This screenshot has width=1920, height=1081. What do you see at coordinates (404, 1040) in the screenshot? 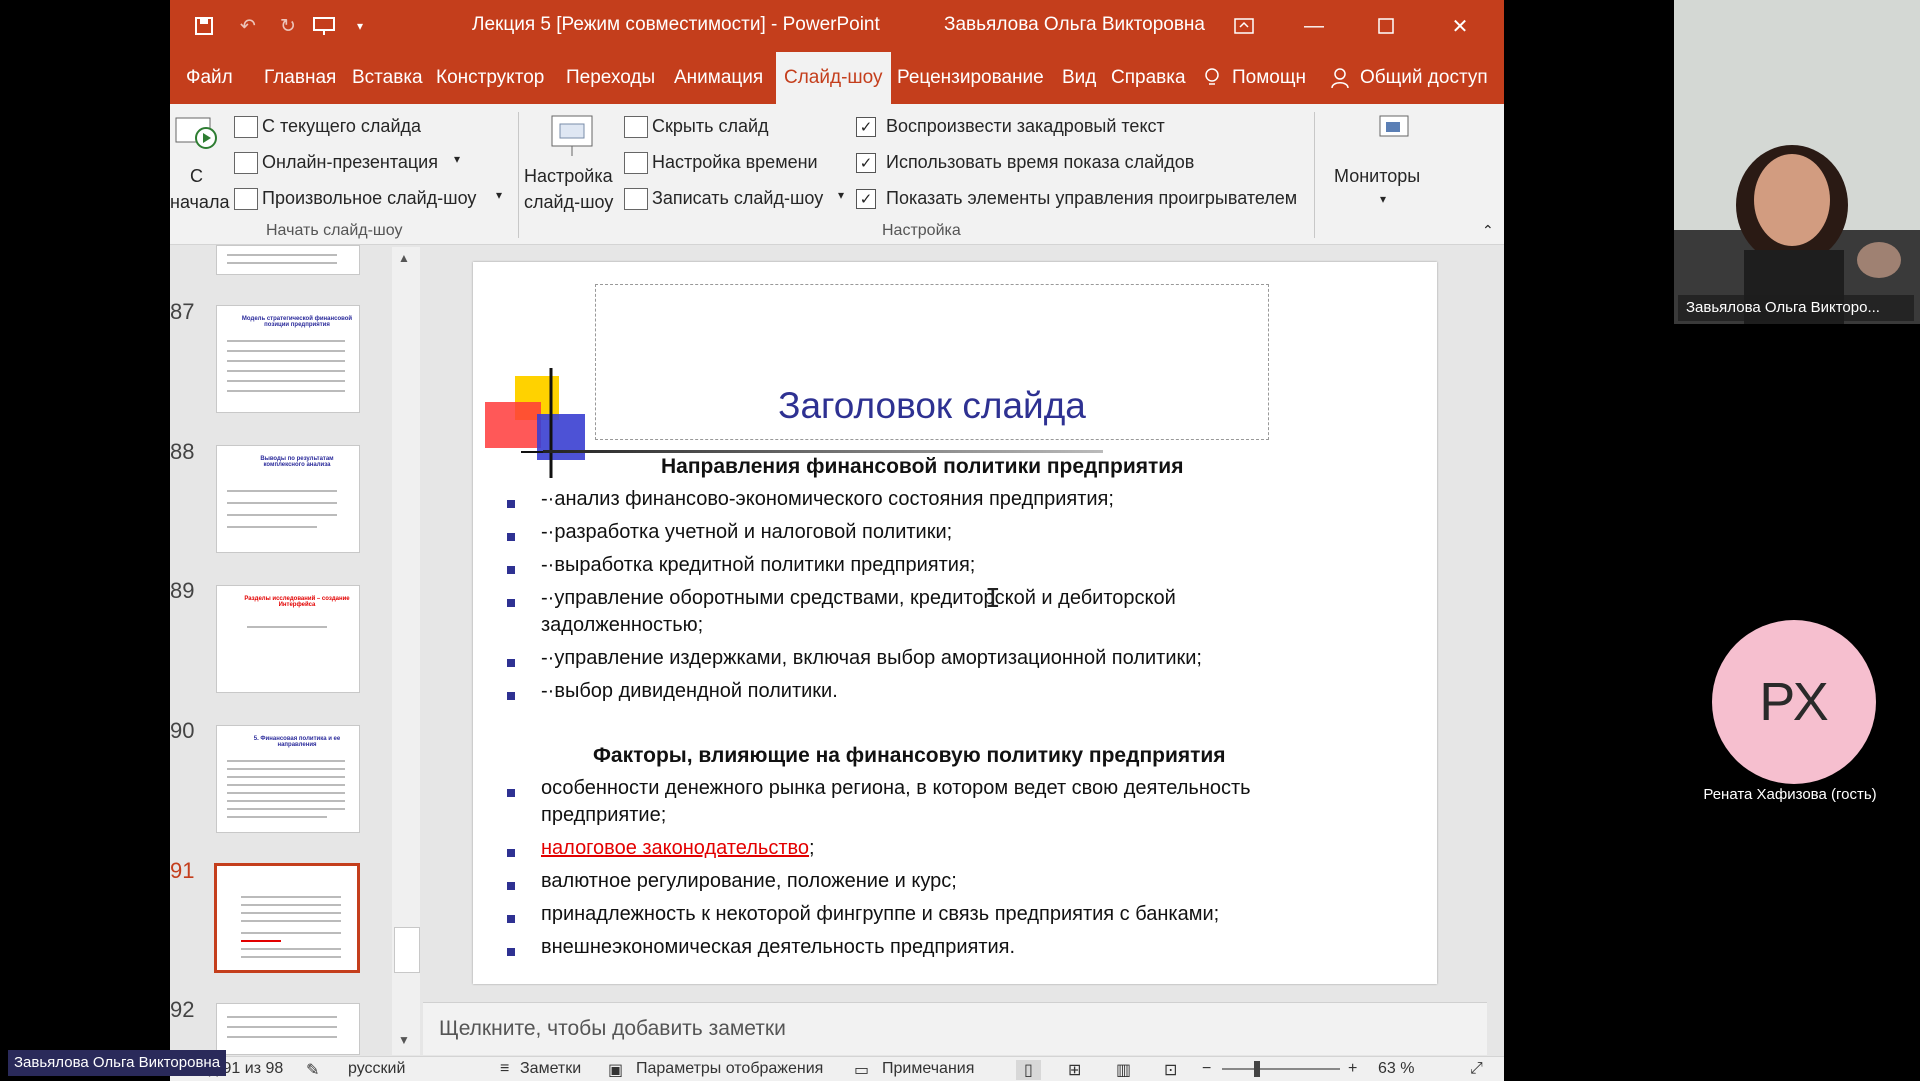
I see `scroll-down-icon: ▼` at bounding box center [404, 1040].